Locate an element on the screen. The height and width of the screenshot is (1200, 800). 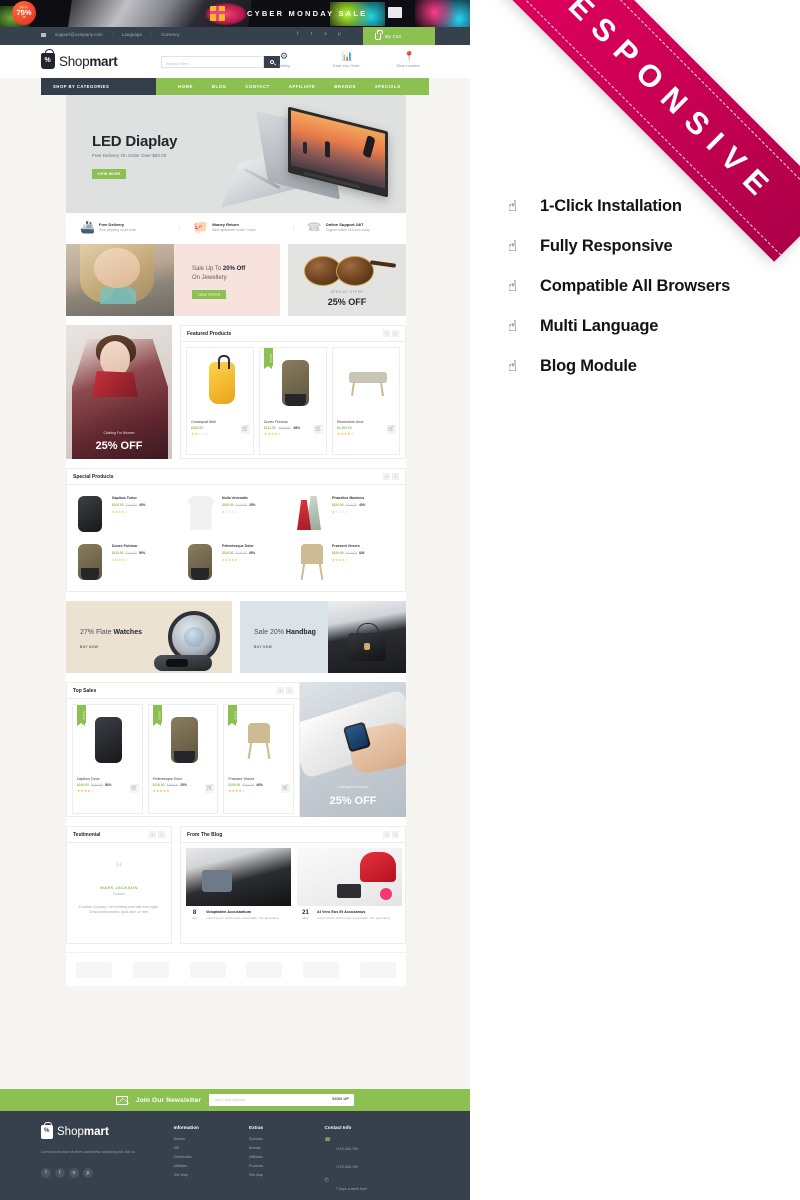
my-cart-button: 0 My Cart is located at coordinates (399, 36).